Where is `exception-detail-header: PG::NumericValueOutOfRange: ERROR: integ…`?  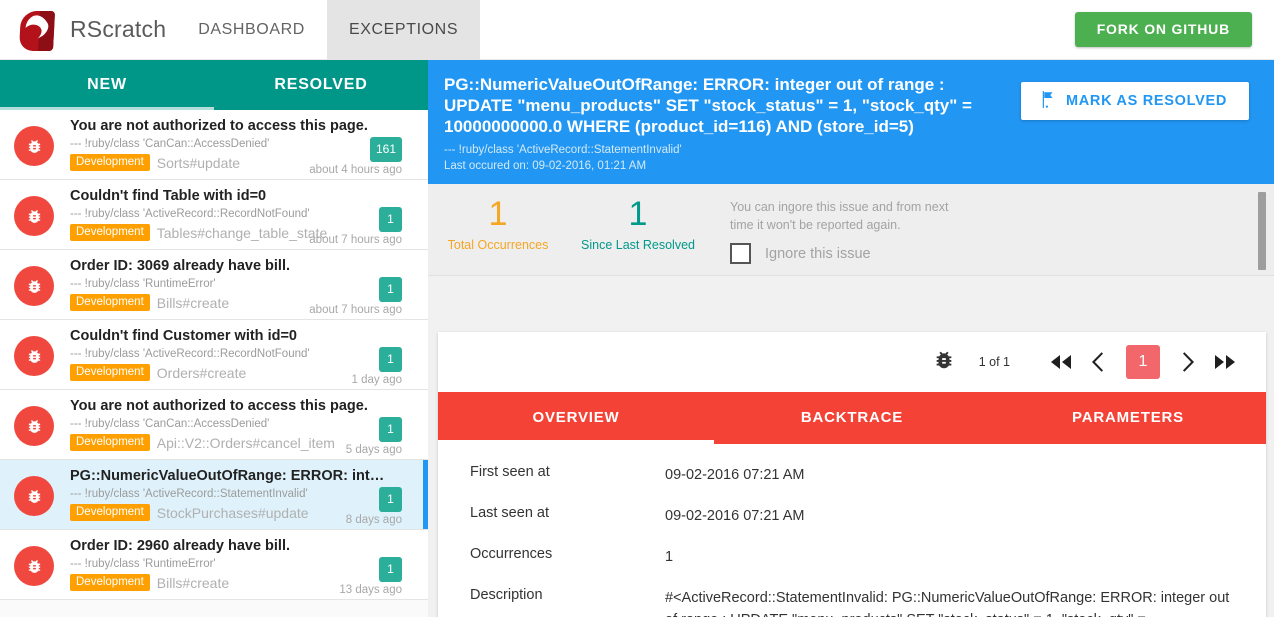
exception-detail-header: PG::NumericValueOutOfRange: ERROR: integ… is located at coordinates (851, 122).